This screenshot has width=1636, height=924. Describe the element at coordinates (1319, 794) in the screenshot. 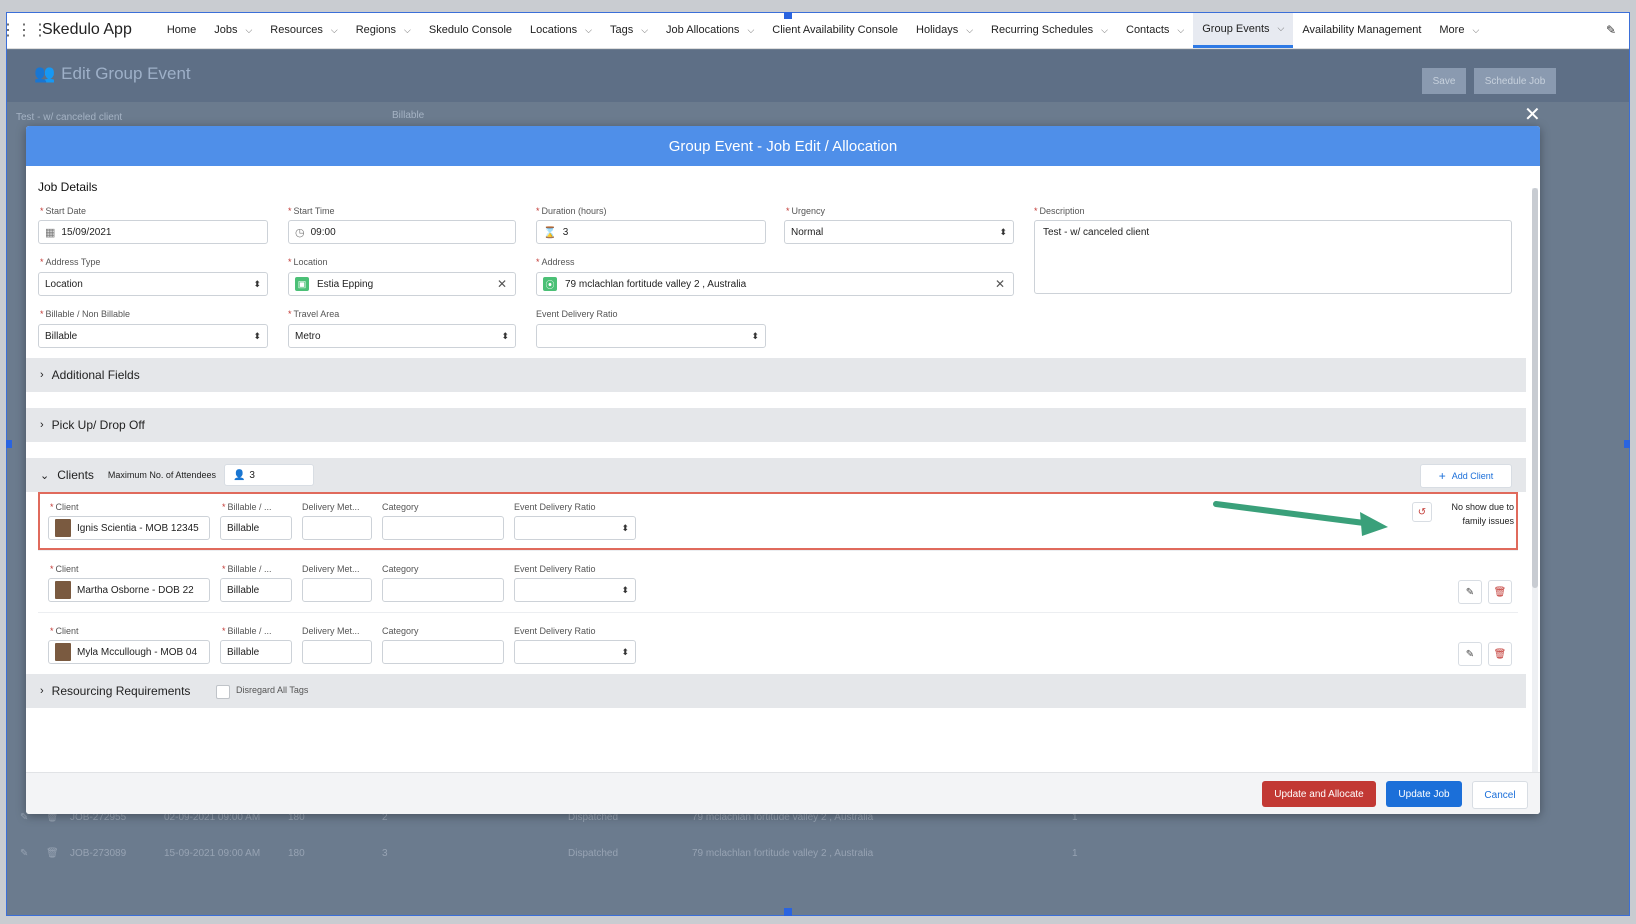

I see `update-and-allocate-button: Update and Allocate` at that location.